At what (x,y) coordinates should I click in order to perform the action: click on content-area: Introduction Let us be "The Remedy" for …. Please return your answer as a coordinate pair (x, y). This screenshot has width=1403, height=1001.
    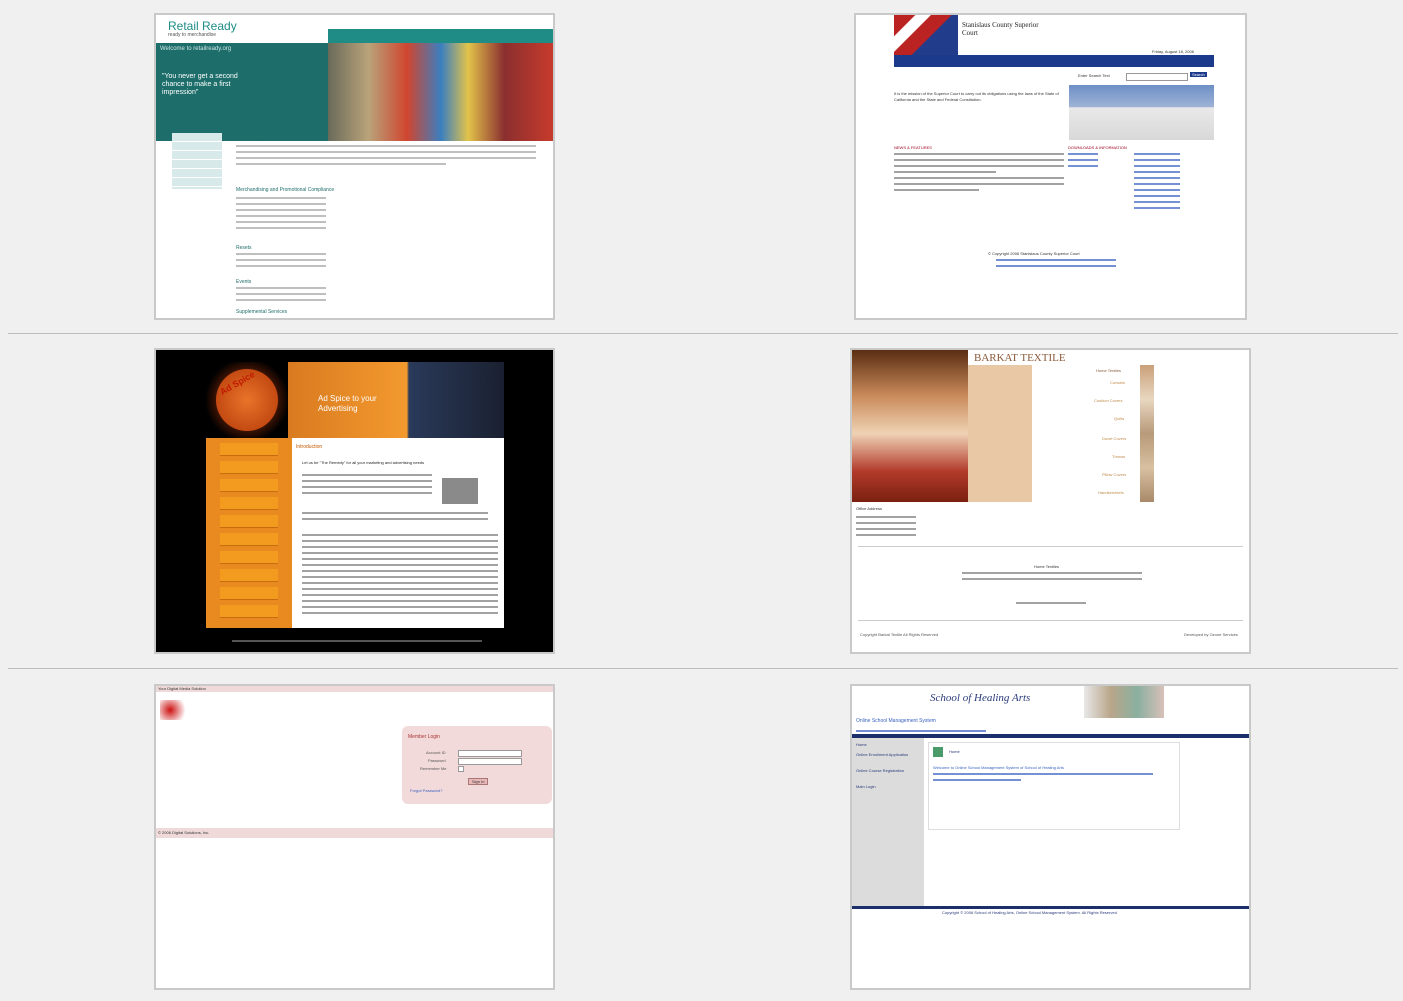
    Looking at the image, I should click on (398, 533).